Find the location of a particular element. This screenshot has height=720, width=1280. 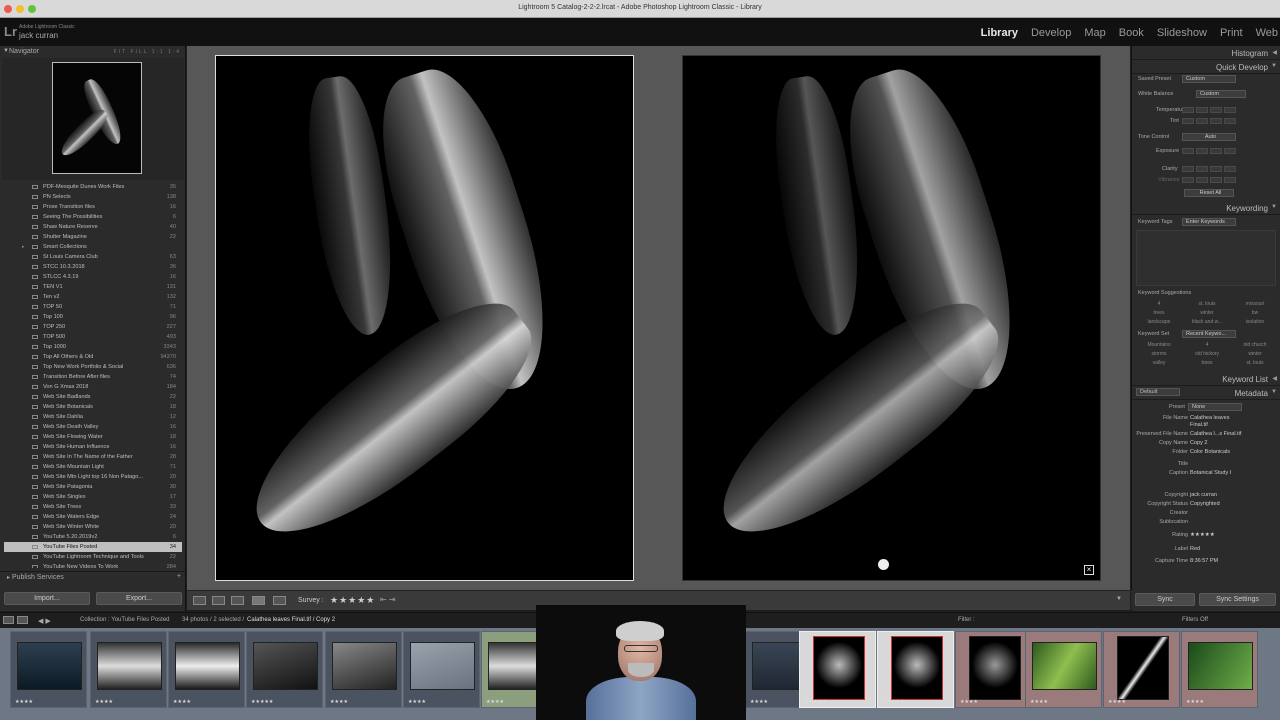

nav-arrows-icon: ⇤ ⇥ is located at coordinates (388, 599).